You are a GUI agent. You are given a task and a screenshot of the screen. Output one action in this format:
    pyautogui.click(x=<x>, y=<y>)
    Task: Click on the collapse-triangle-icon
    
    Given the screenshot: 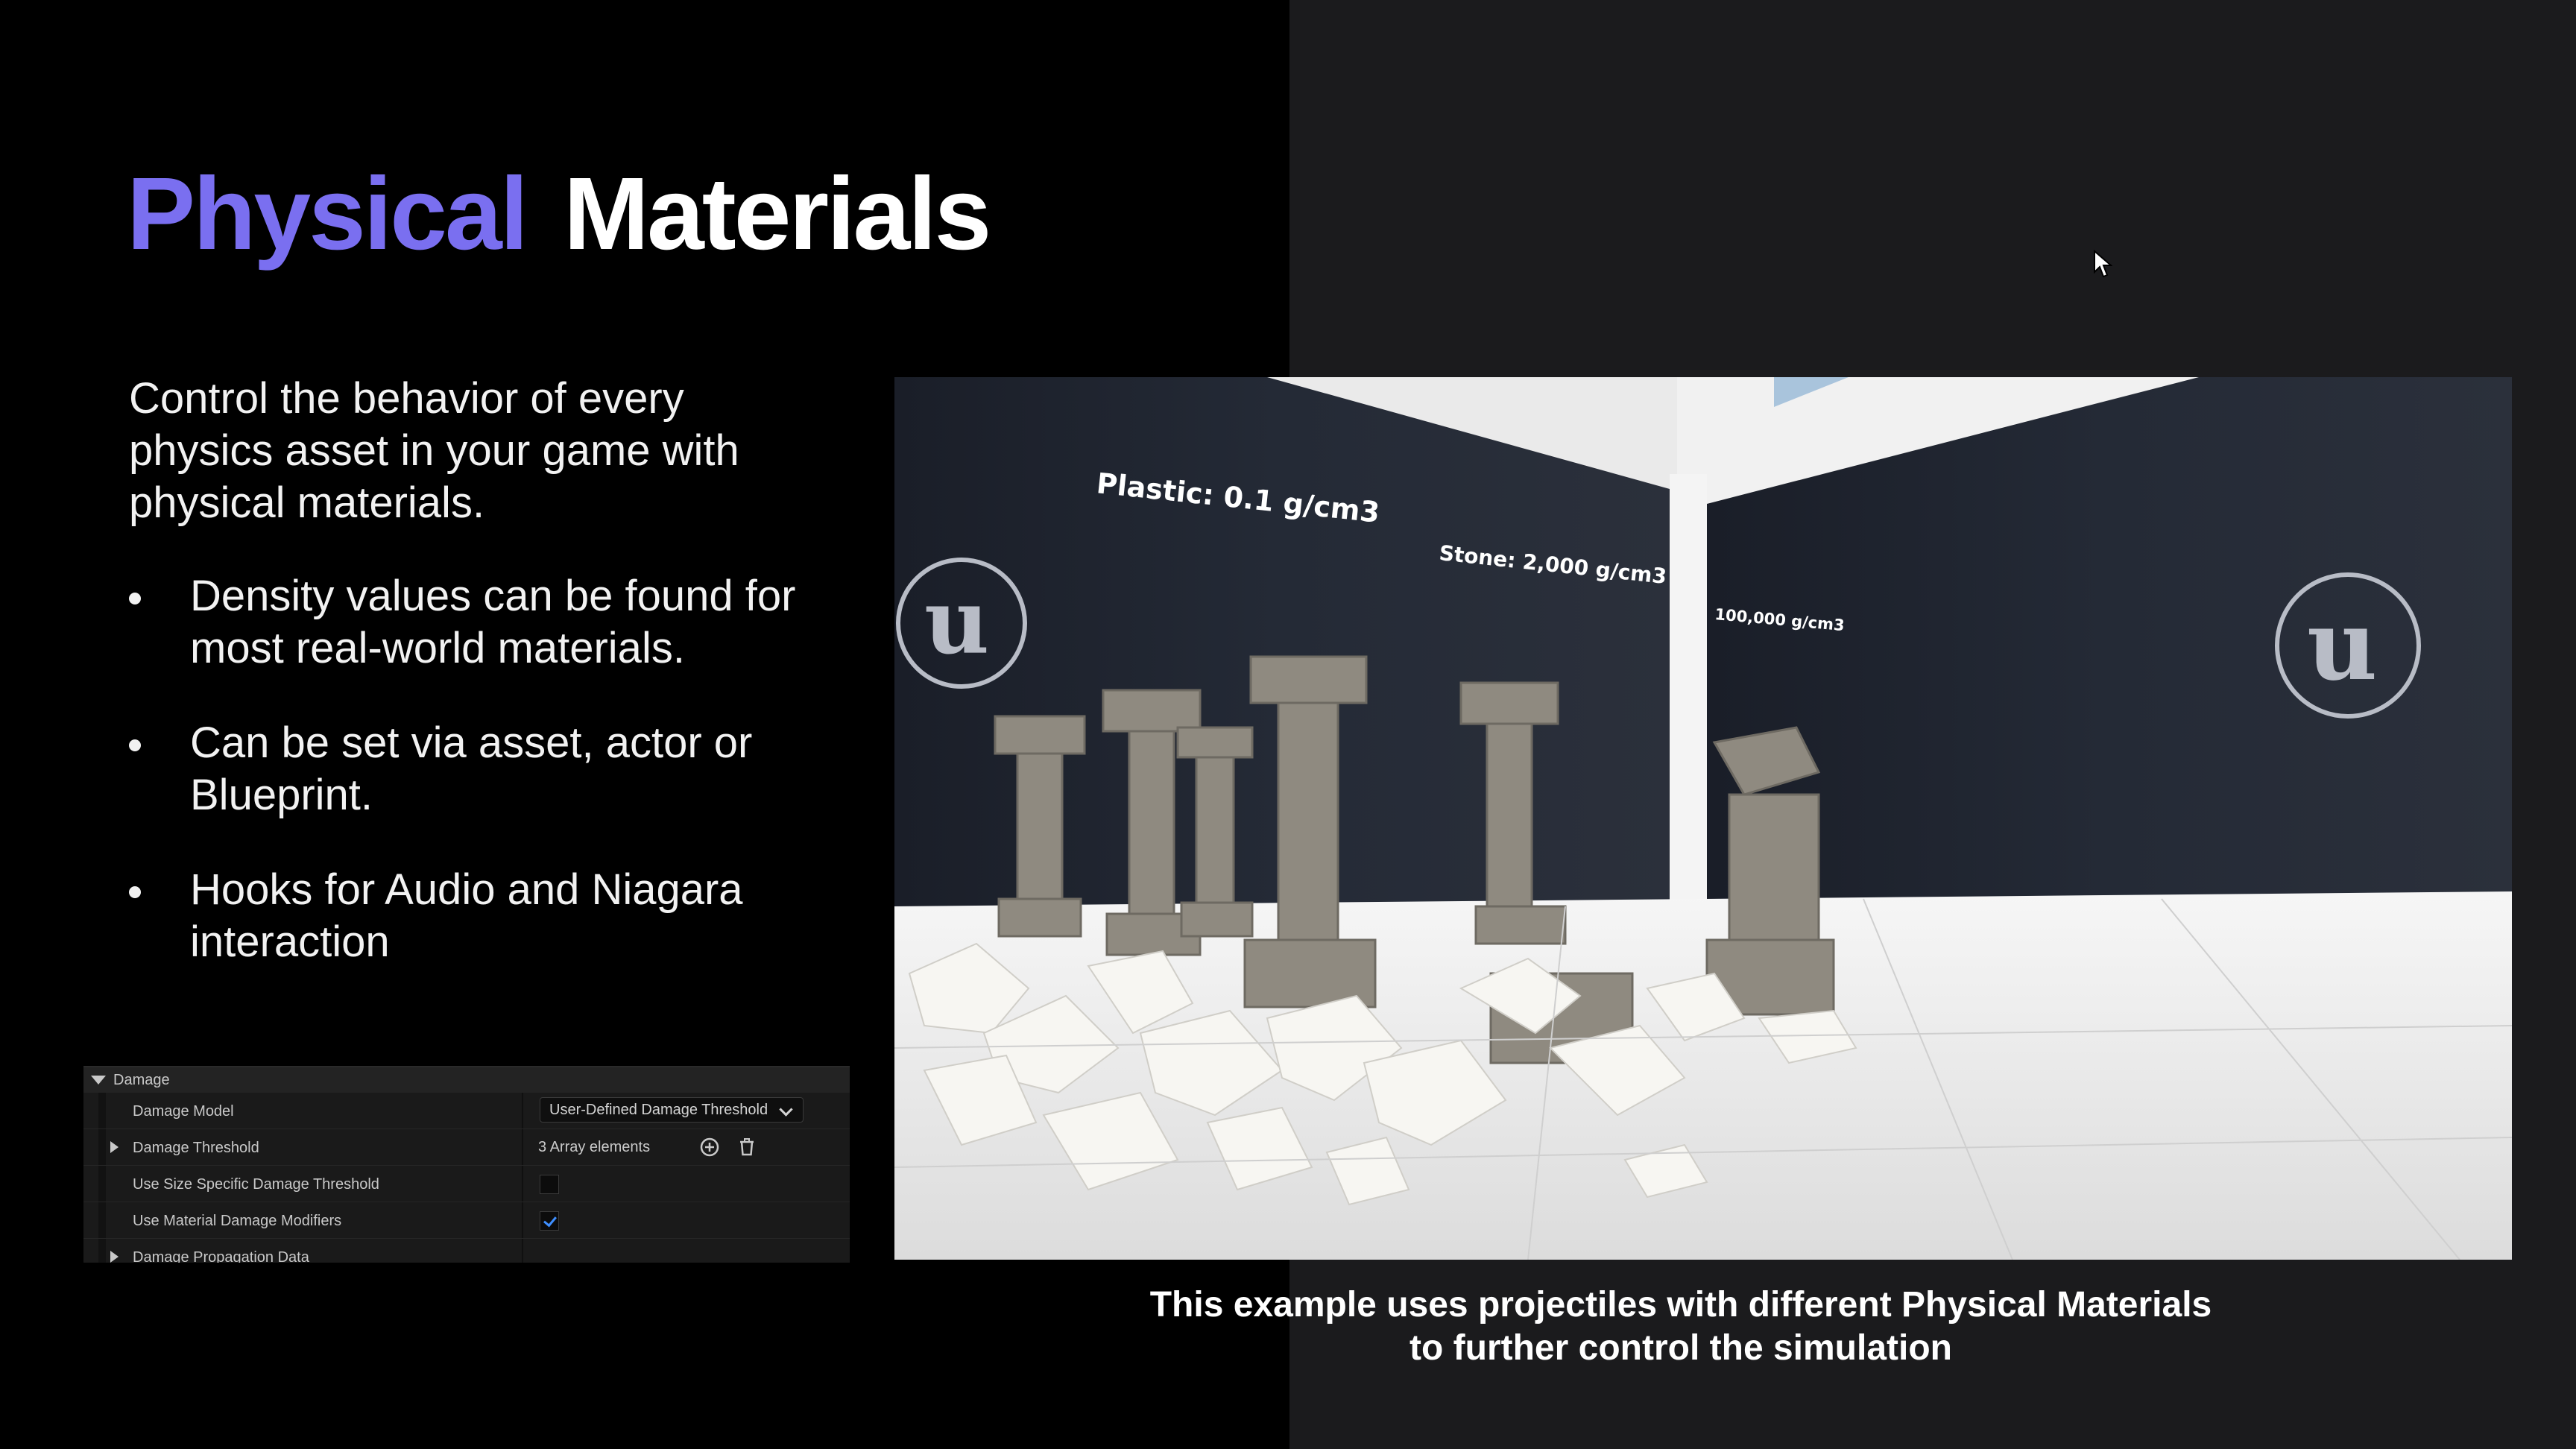 What is the action you would take?
    pyautogui.click(x=98, y=1080)
    